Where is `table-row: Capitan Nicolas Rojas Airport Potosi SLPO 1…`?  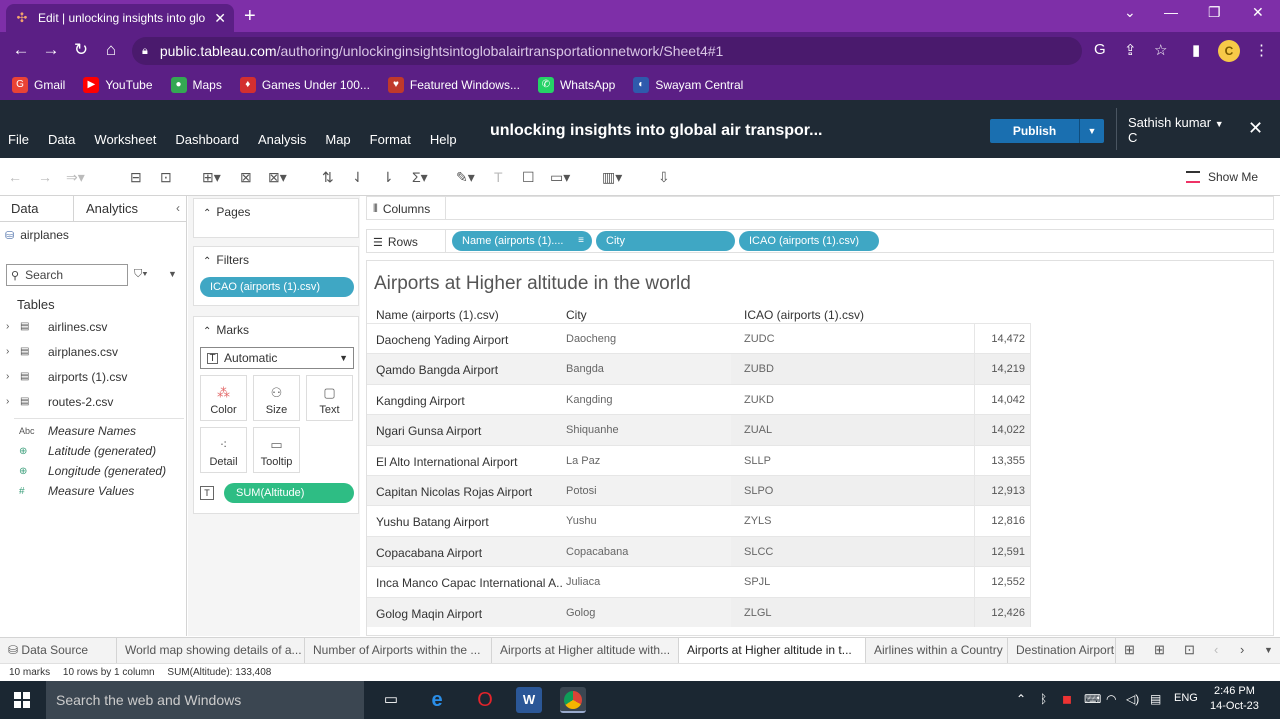 table-row: Capitan Nicolas Rojas Airport Potosi SLPO 1… is located at coordinates (698, 490).